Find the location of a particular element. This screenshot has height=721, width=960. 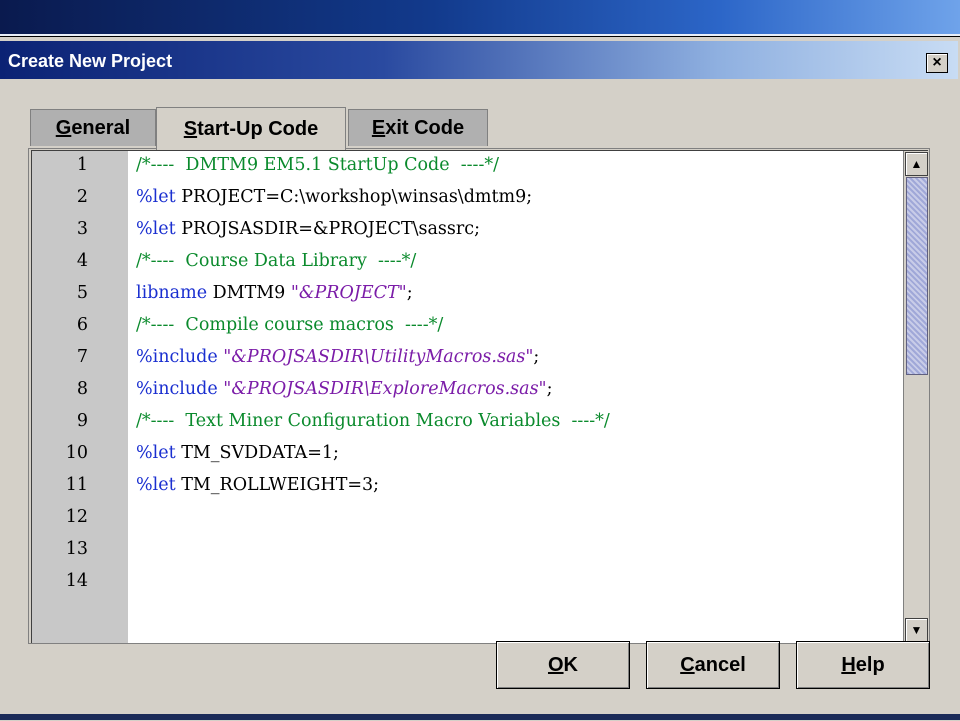

scroll-down-arrow-icon: ▼ is located at coordinates (916, 630).